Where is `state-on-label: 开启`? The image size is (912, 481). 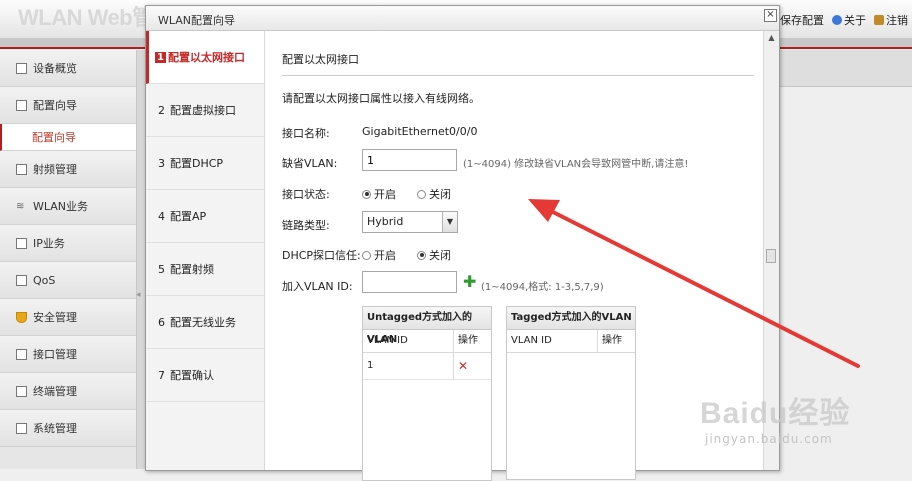
state-on-label: 开启 is located at coordinates (385, 194).